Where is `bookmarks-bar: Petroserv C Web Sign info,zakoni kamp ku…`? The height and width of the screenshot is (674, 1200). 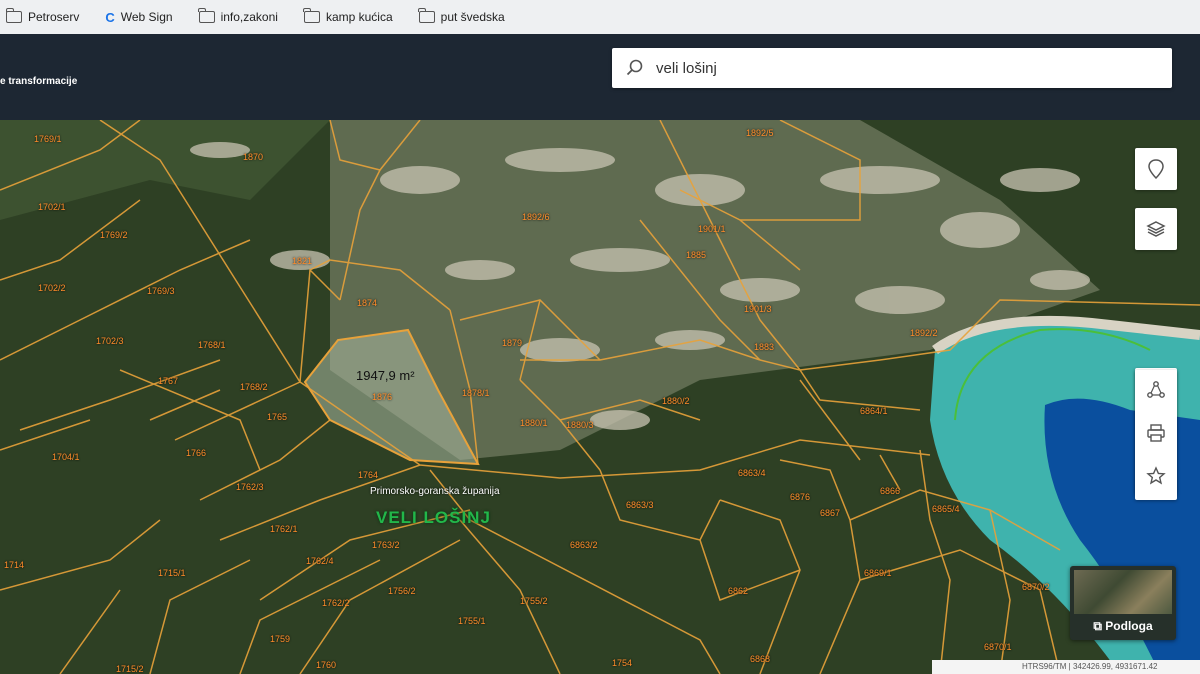 bookmarks-bar: Petroserv C Web Sign info,zakoni kamp ku… is located at coordinates (600, 17).